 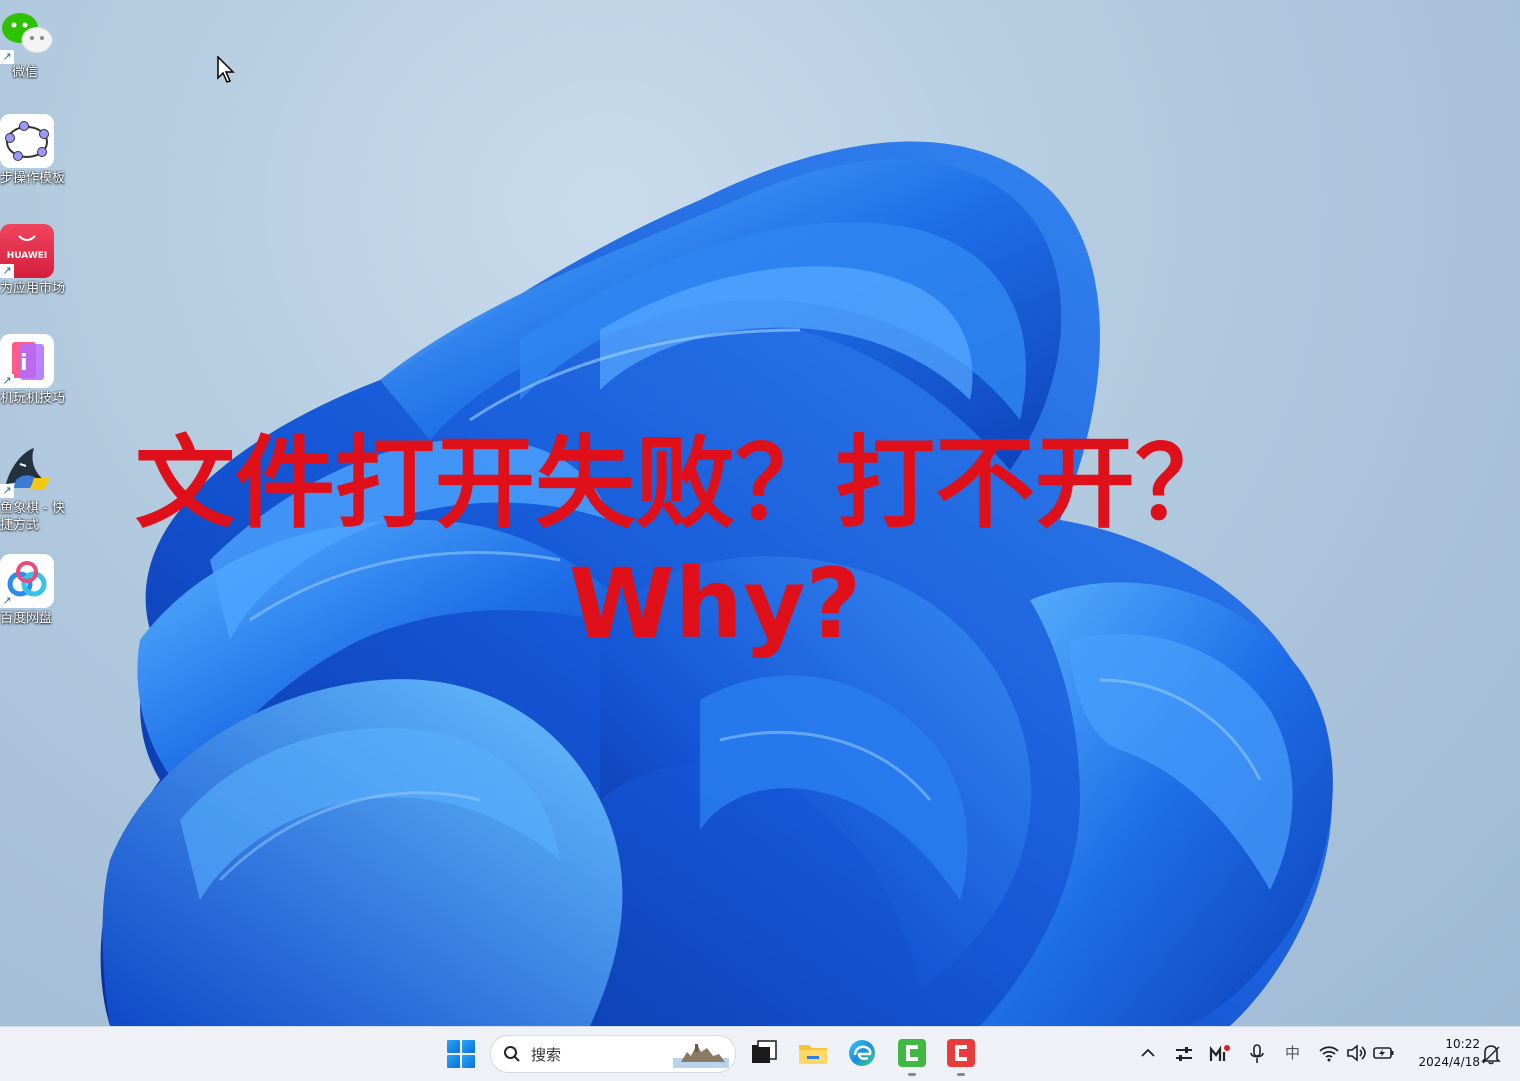 What do you see at coordinates (701, 1056) in the screenshot?
I see `search-highlight-castle-icon` at bounding box center [701, 1056].